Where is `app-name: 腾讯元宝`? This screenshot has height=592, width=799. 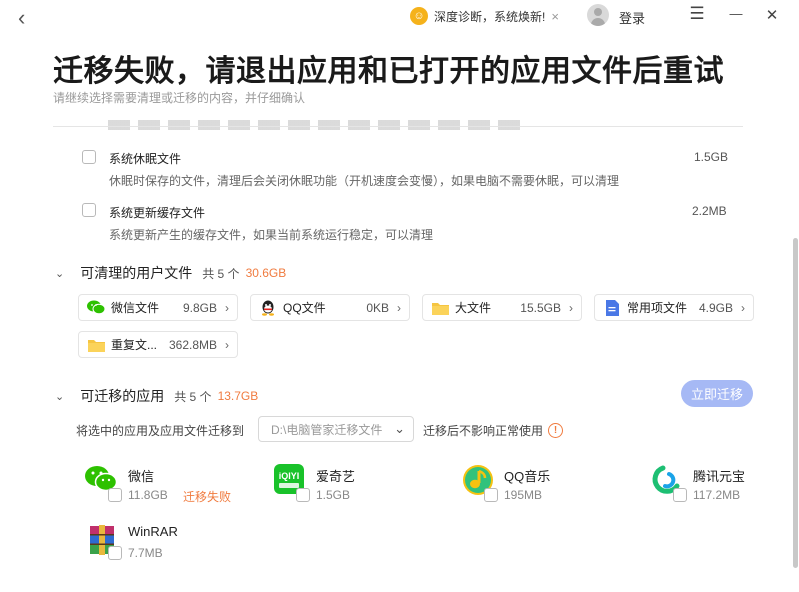
app-name: 腾讯元宝 is located at coordinates (719, 476).